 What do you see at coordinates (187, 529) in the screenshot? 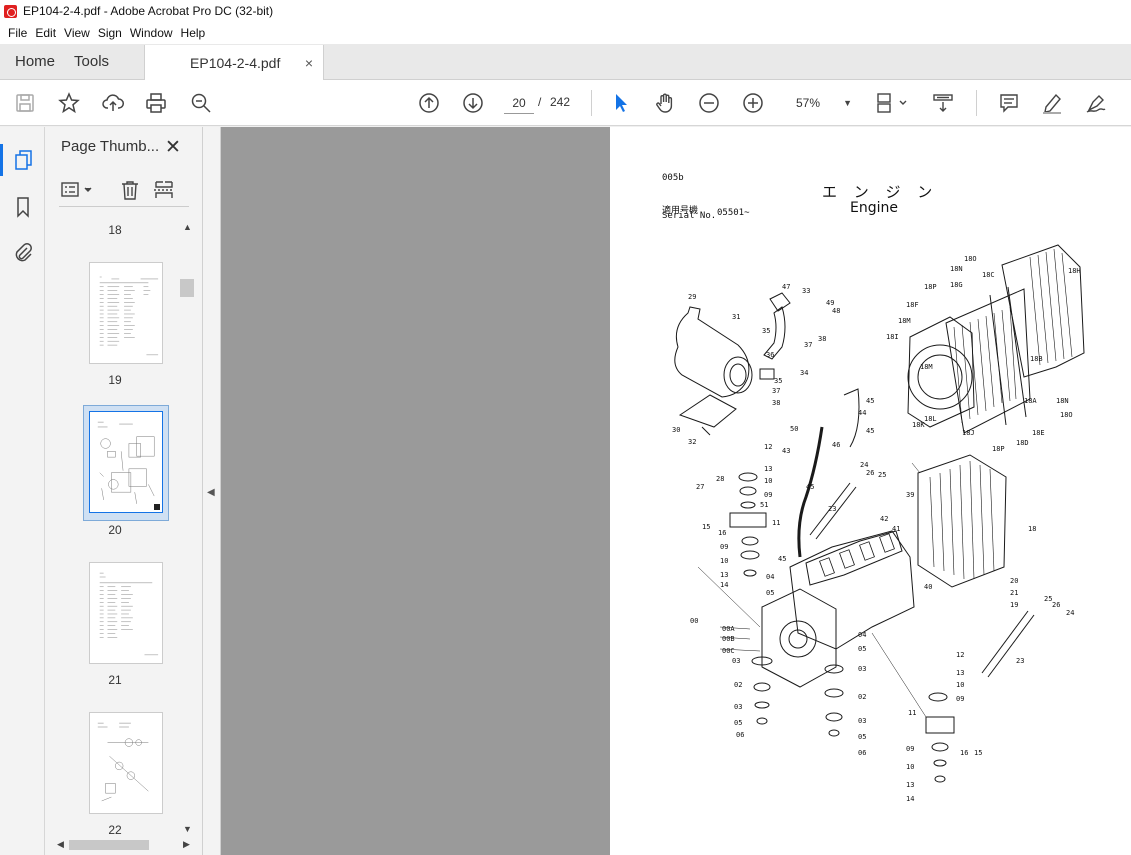
I see `thumbnails-vertical-scrollbar: ▲ ▼` at bounding box center [187, 529].